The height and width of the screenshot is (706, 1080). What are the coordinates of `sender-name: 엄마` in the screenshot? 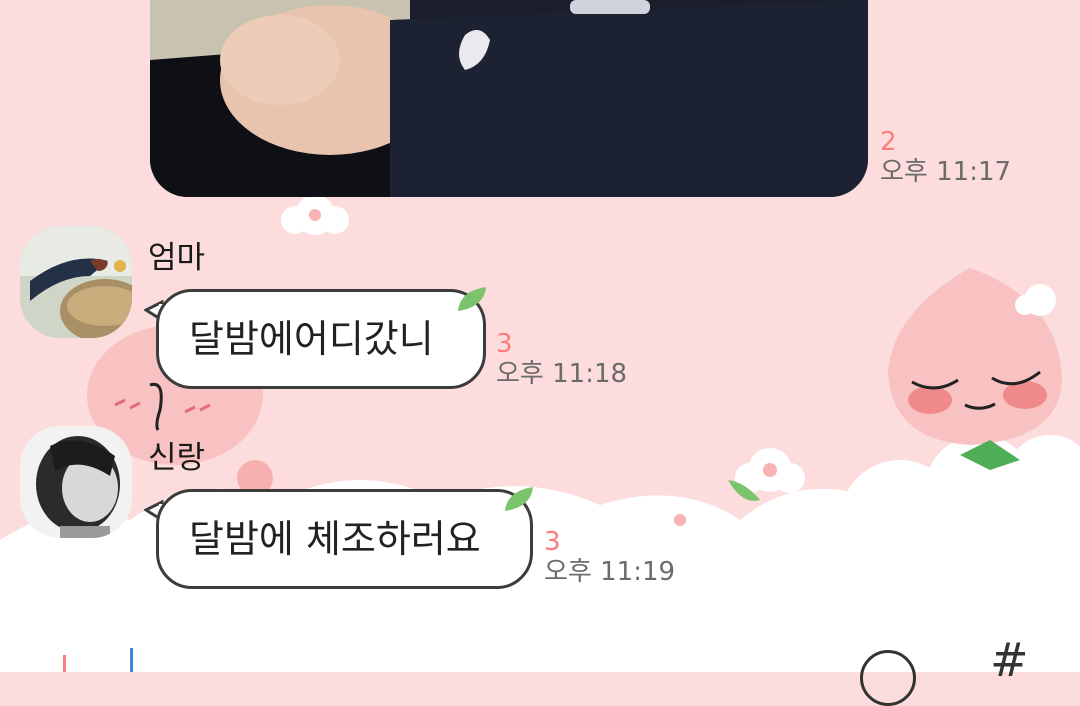 It's located at (177, 258).